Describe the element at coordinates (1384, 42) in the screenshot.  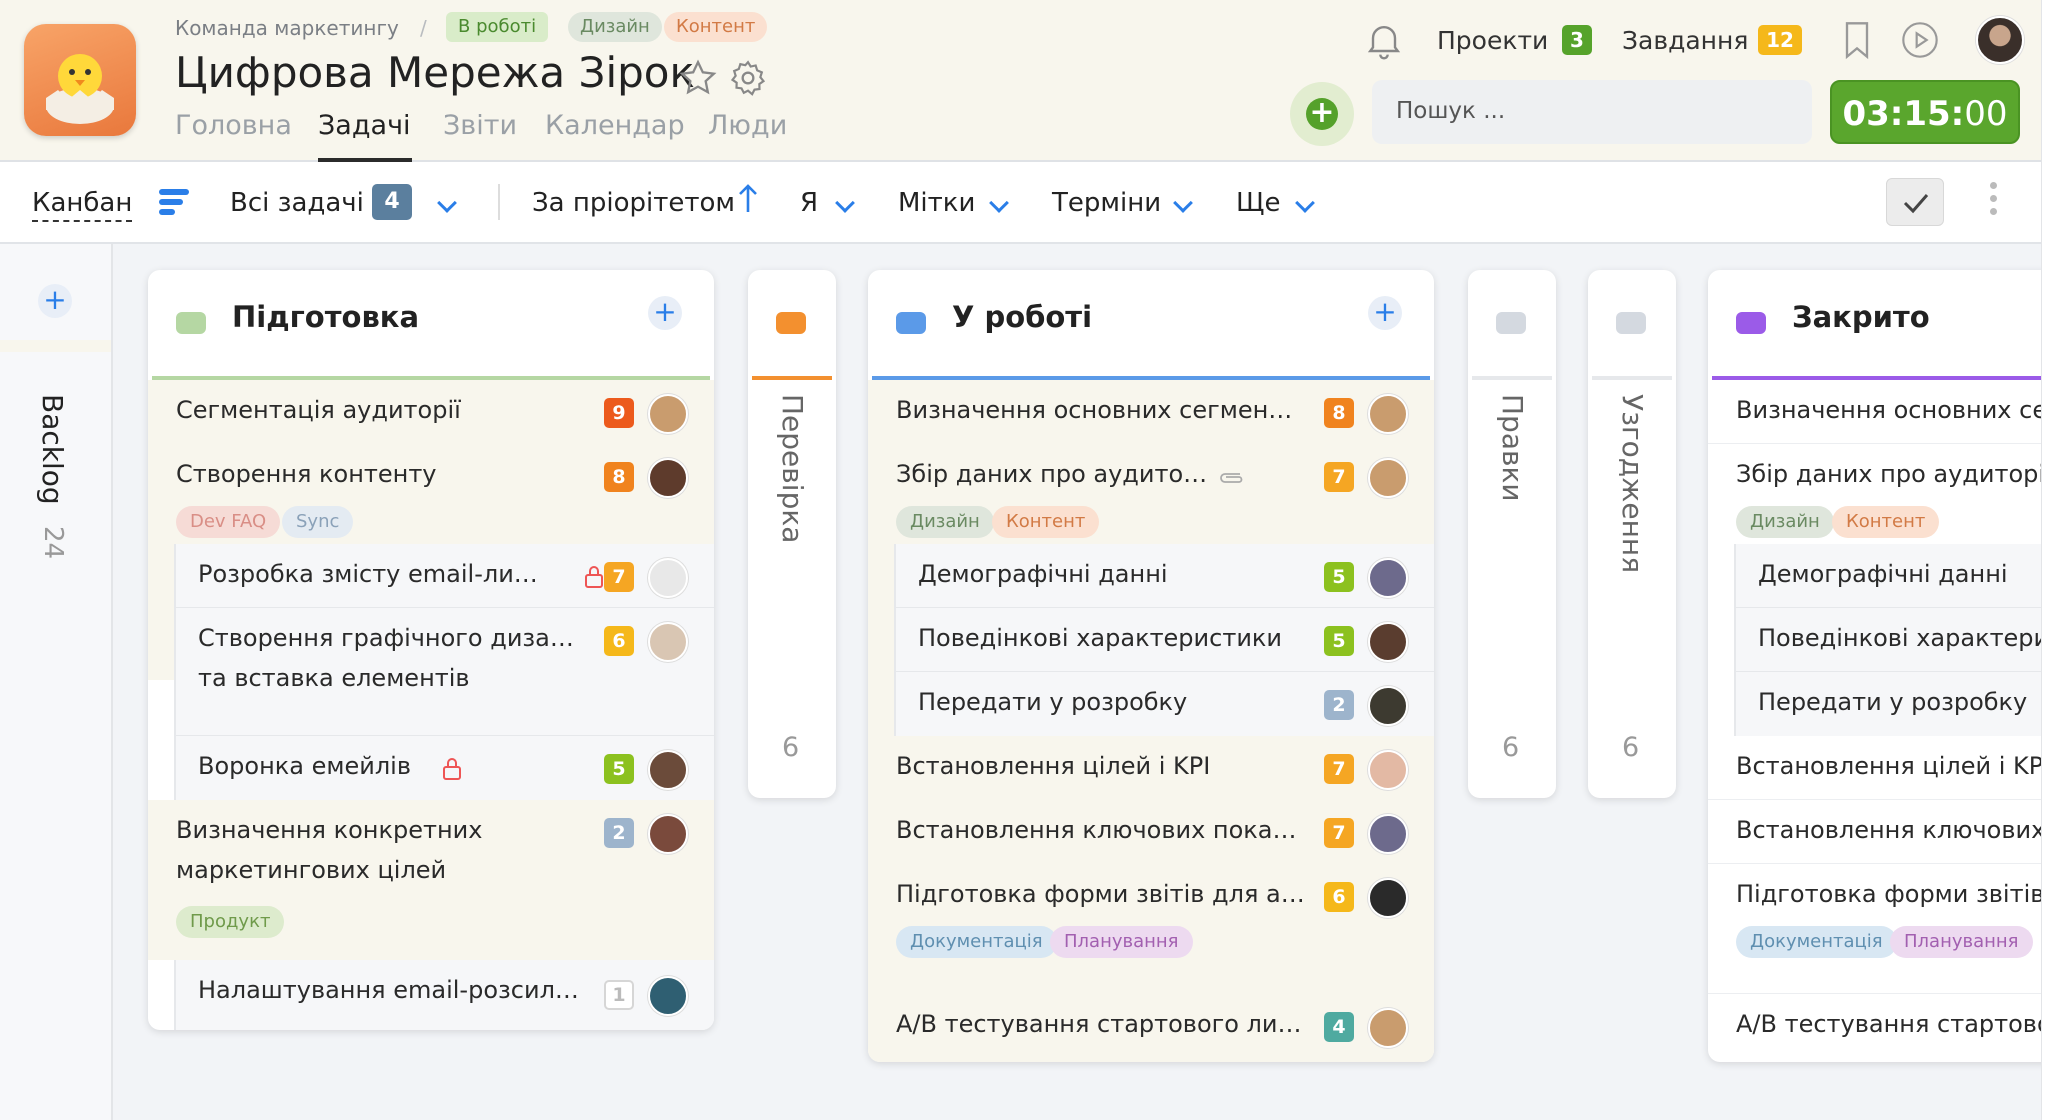
I see `bell-icon` at that location.